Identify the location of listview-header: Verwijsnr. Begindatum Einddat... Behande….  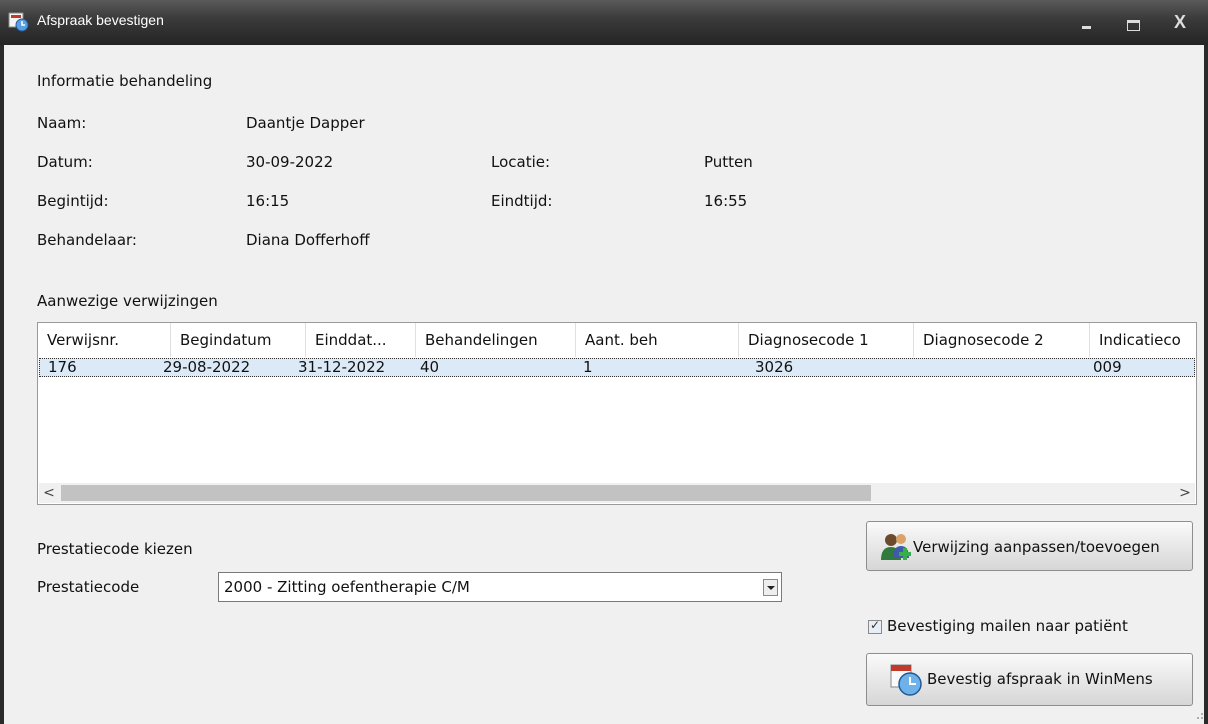
(617, 340).